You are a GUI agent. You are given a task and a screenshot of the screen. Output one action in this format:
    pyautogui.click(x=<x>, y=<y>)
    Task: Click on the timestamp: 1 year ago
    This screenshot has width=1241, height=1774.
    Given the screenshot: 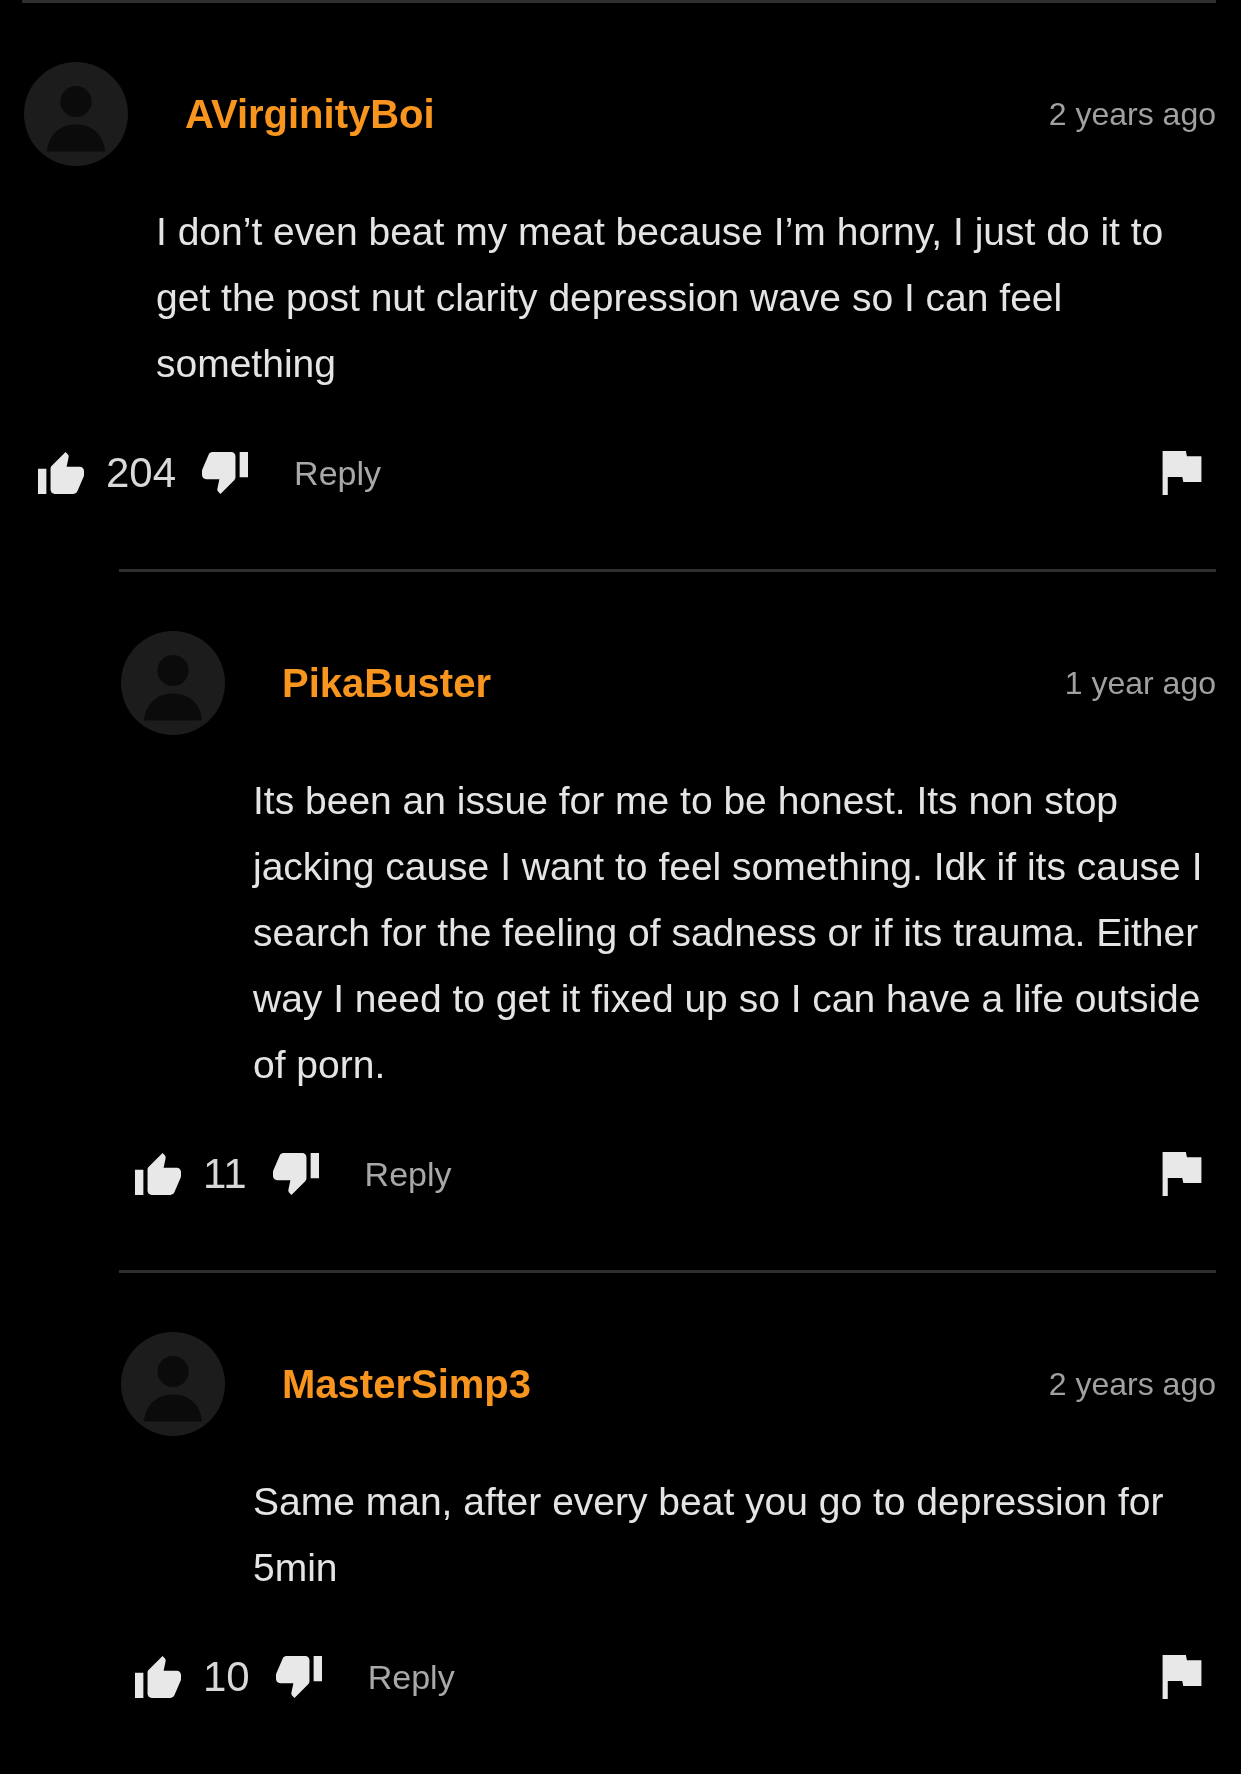 What is the action you would take?
    pyautogui.click(x=1140, y=683)
    